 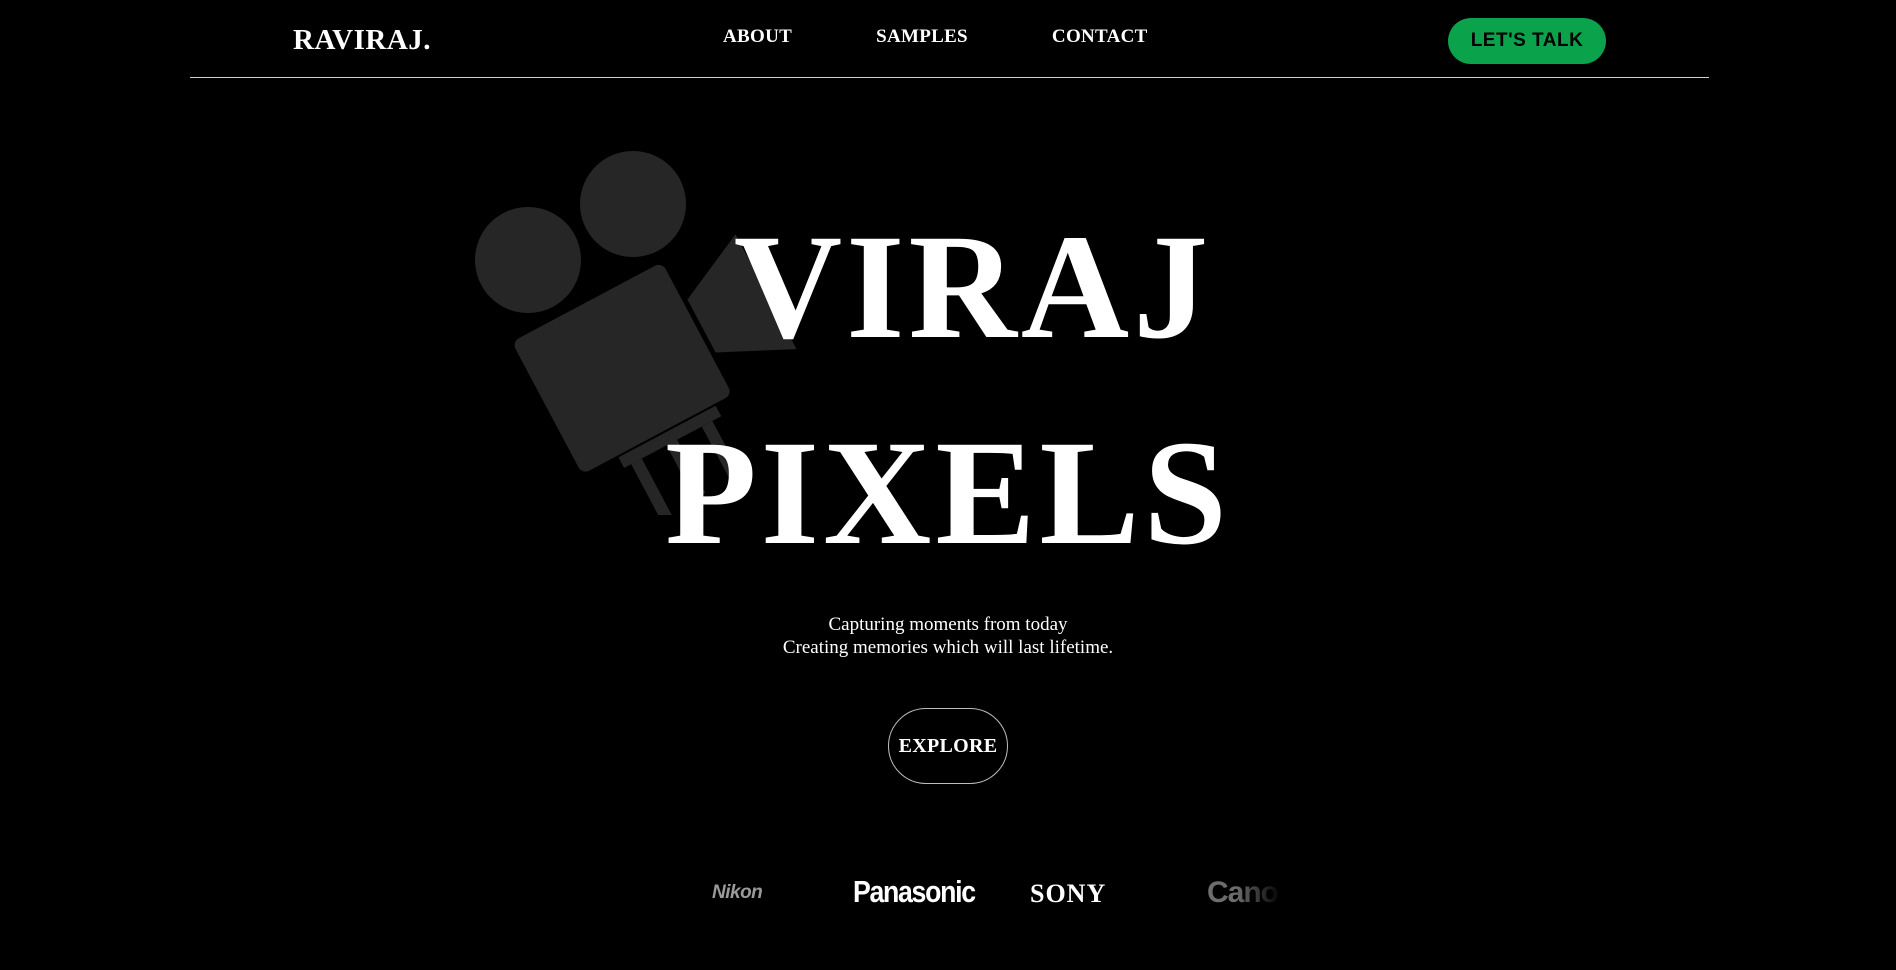 What do you see at coordinates (948, 624) in the screenshot?
I see `tagline-line-1: Capturing moments from today` at bounding box center [948, 624].